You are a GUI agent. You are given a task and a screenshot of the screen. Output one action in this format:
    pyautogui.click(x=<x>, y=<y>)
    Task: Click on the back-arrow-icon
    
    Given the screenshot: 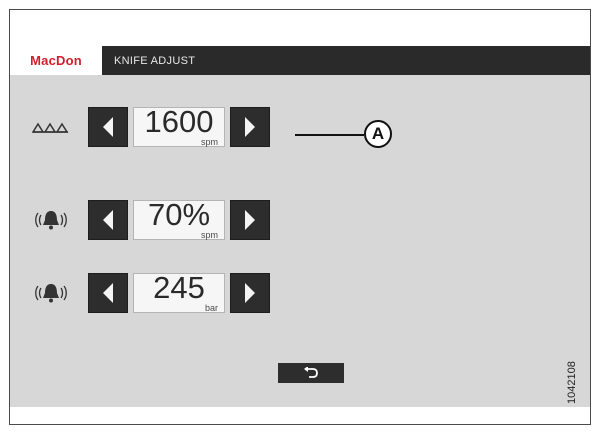 What is the action you would take?
    pyautogui.click(x=311, y=372)
    